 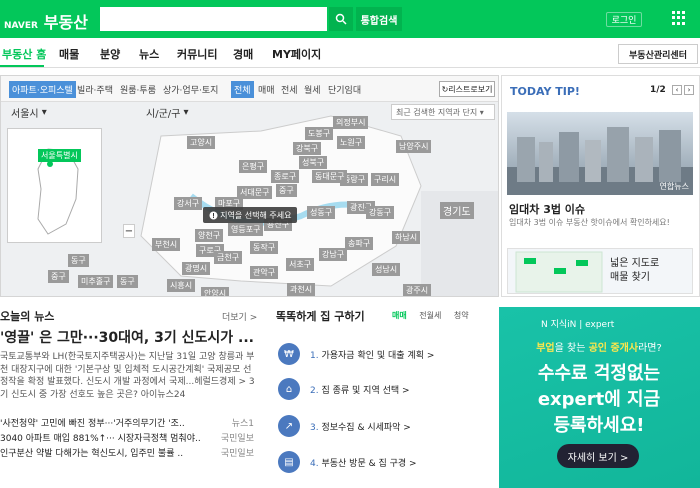 I want to click on map-label: 남양주시, so click(x=414, y=146).